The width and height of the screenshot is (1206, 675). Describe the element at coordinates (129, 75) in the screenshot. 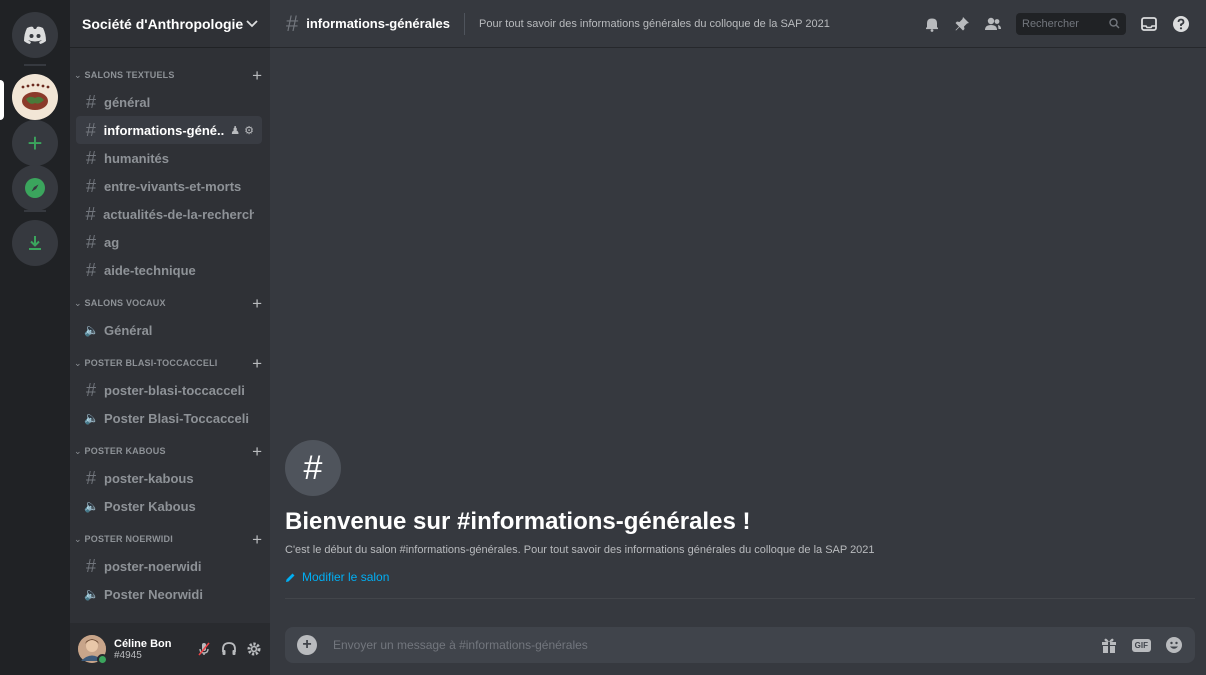

I see `category-name: SALONS TEXTUELS` at that location.